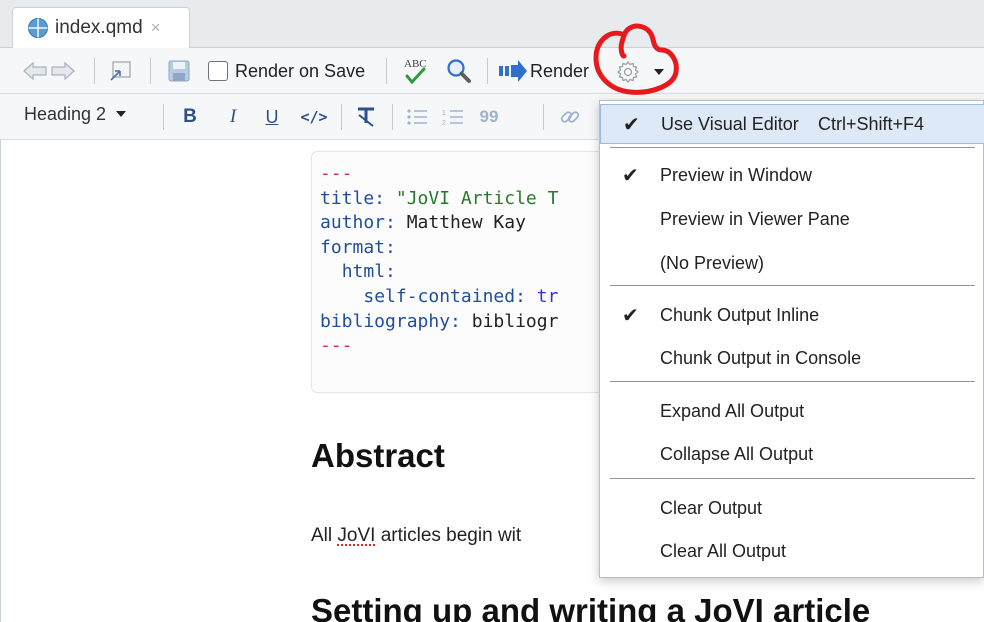 Image resolution: width=984 pixels, height=622 pixels. I want to click on save-icon, so click(179, 71).